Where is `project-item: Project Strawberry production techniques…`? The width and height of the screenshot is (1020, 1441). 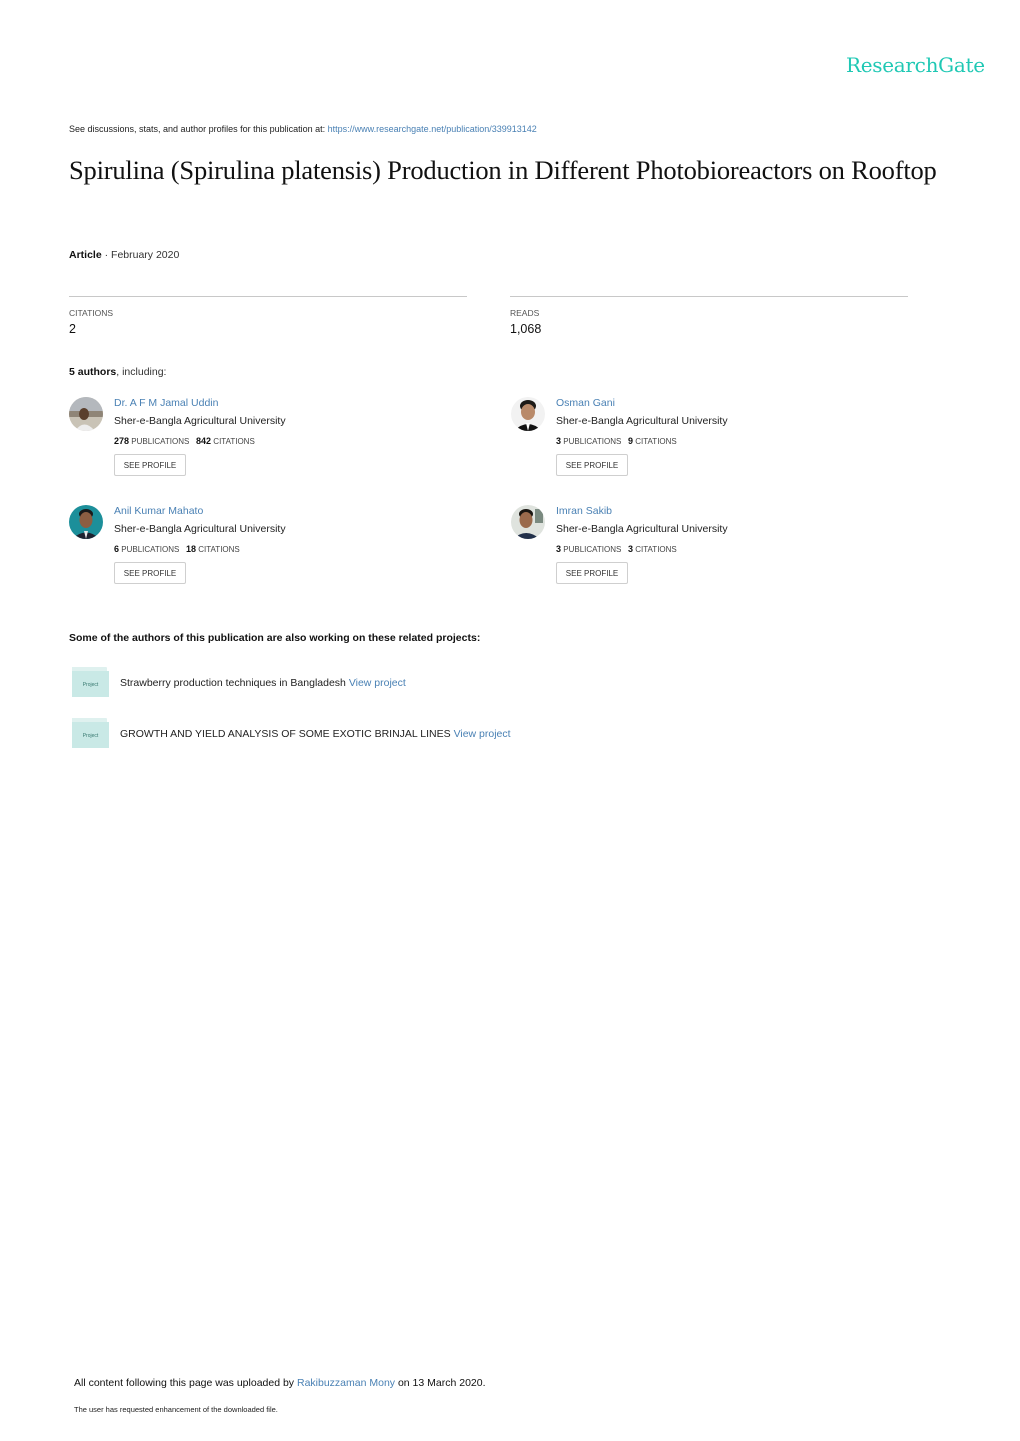
project-item: Project Strawberry production techniques… is located at coordinates (372, 683).